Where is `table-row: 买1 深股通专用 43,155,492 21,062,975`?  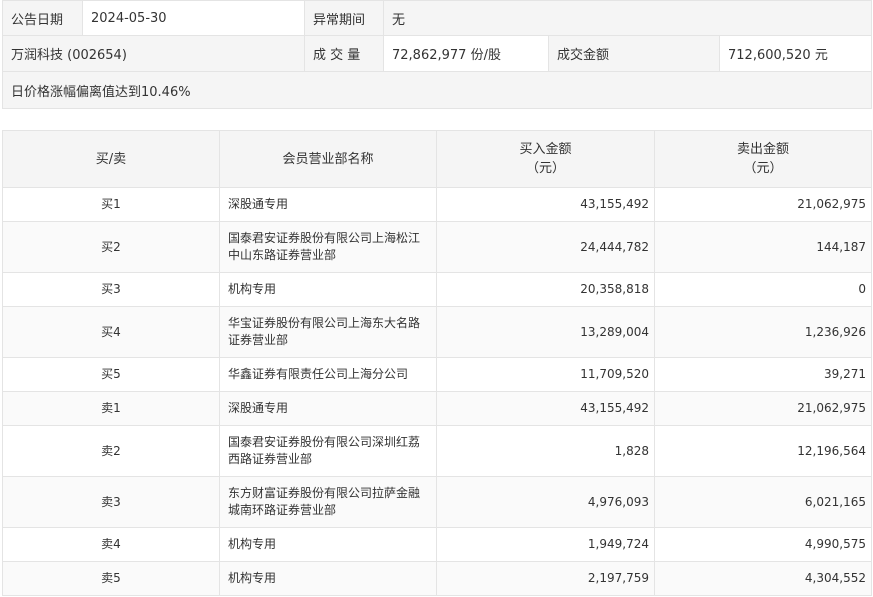 table-row: 买1 深股通专用 43,155,492 21,062,975 is located at coordinates (437, 204).